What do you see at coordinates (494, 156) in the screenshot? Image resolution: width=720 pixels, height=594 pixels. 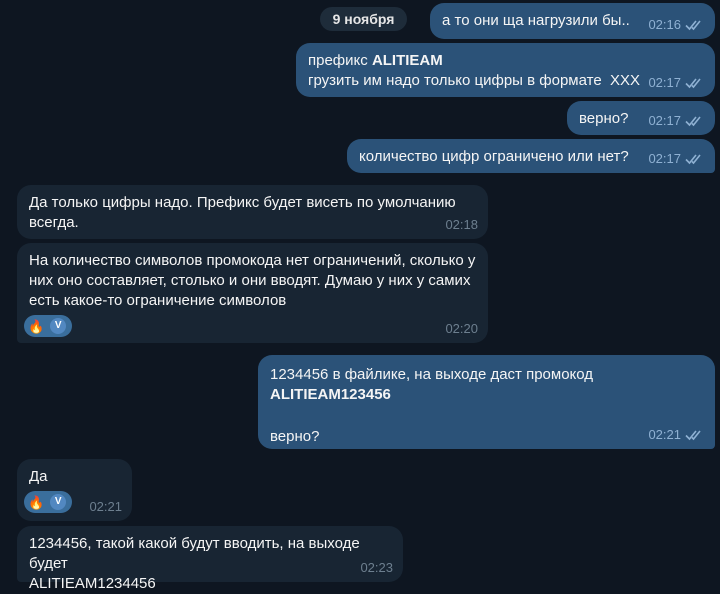 I see `message-text: количество цифр ограничено или нет?` at bounding box center [494, 156].